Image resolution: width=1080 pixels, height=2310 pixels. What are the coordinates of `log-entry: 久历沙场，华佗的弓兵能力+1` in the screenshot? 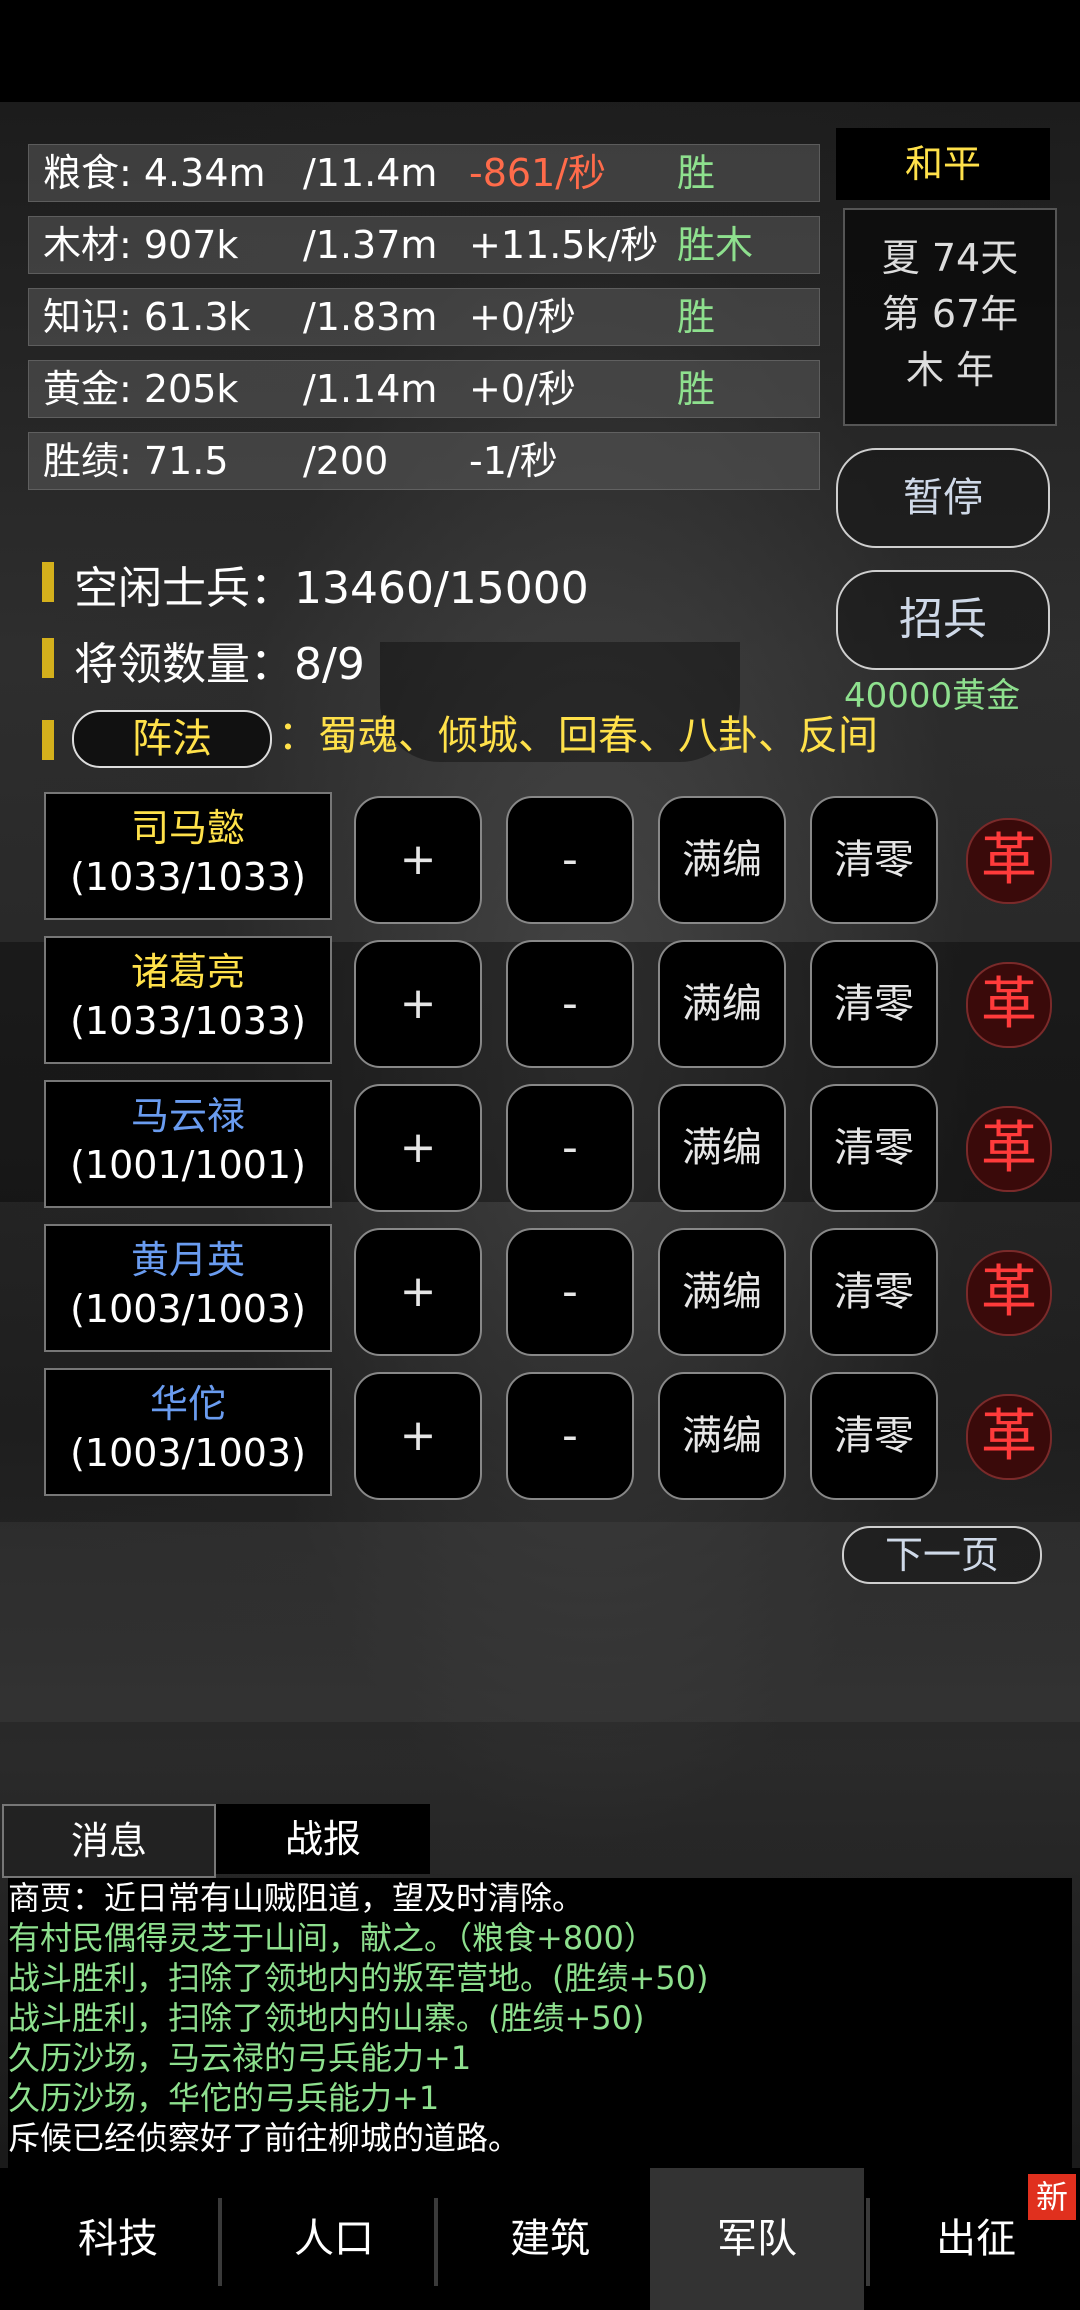 It's located at (224, 2098).